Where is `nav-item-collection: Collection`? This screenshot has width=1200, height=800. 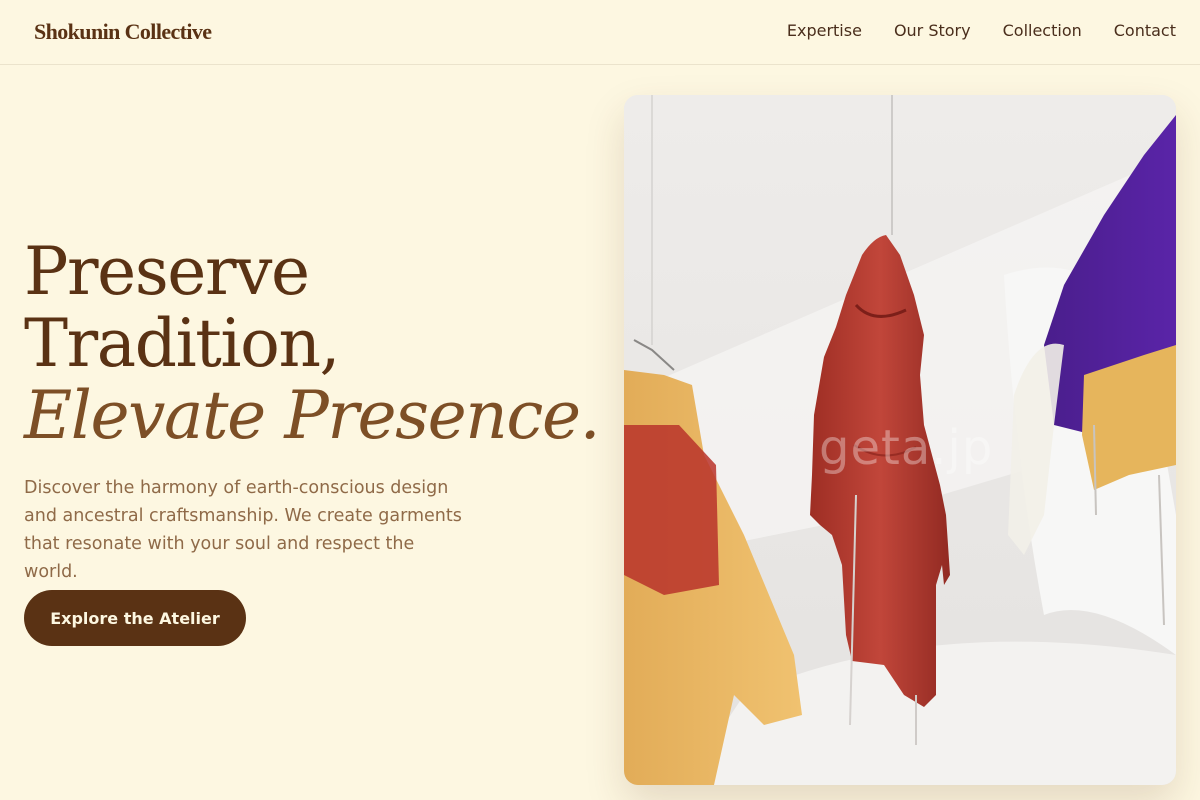
nav-item-collection: Collection is located at coordinates (1042, 30).